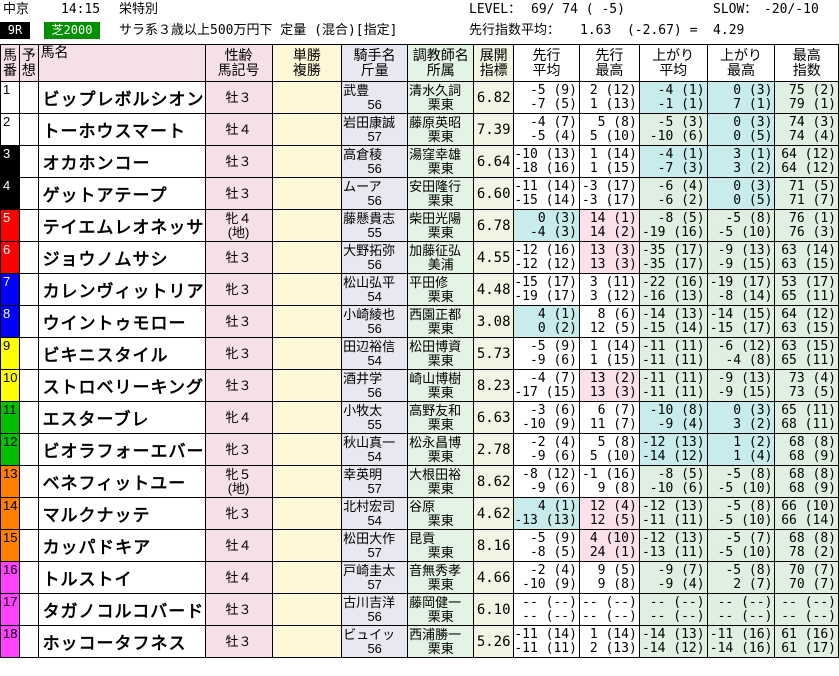 The width and height of the screenshot is (839, 676). I want to click on pace-avg: 0 (3) -4 (3), so click(546, 225).